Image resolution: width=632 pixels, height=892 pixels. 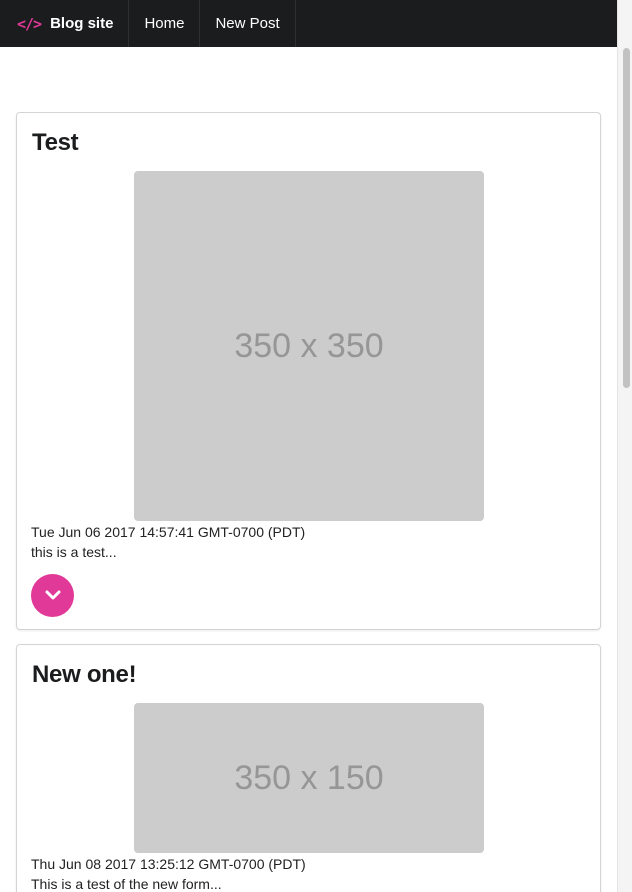 I want to click on nav-item-label: New Post, so click(x=247, y=23).